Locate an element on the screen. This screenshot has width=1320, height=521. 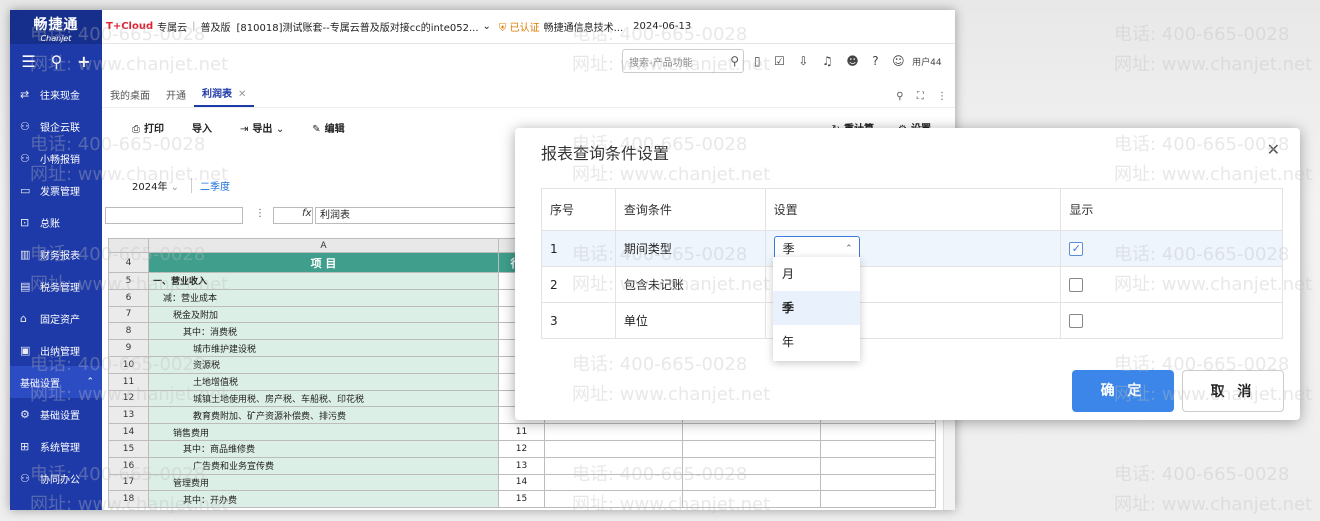
tab-open: 开通 is located at coordinates (176, 97).